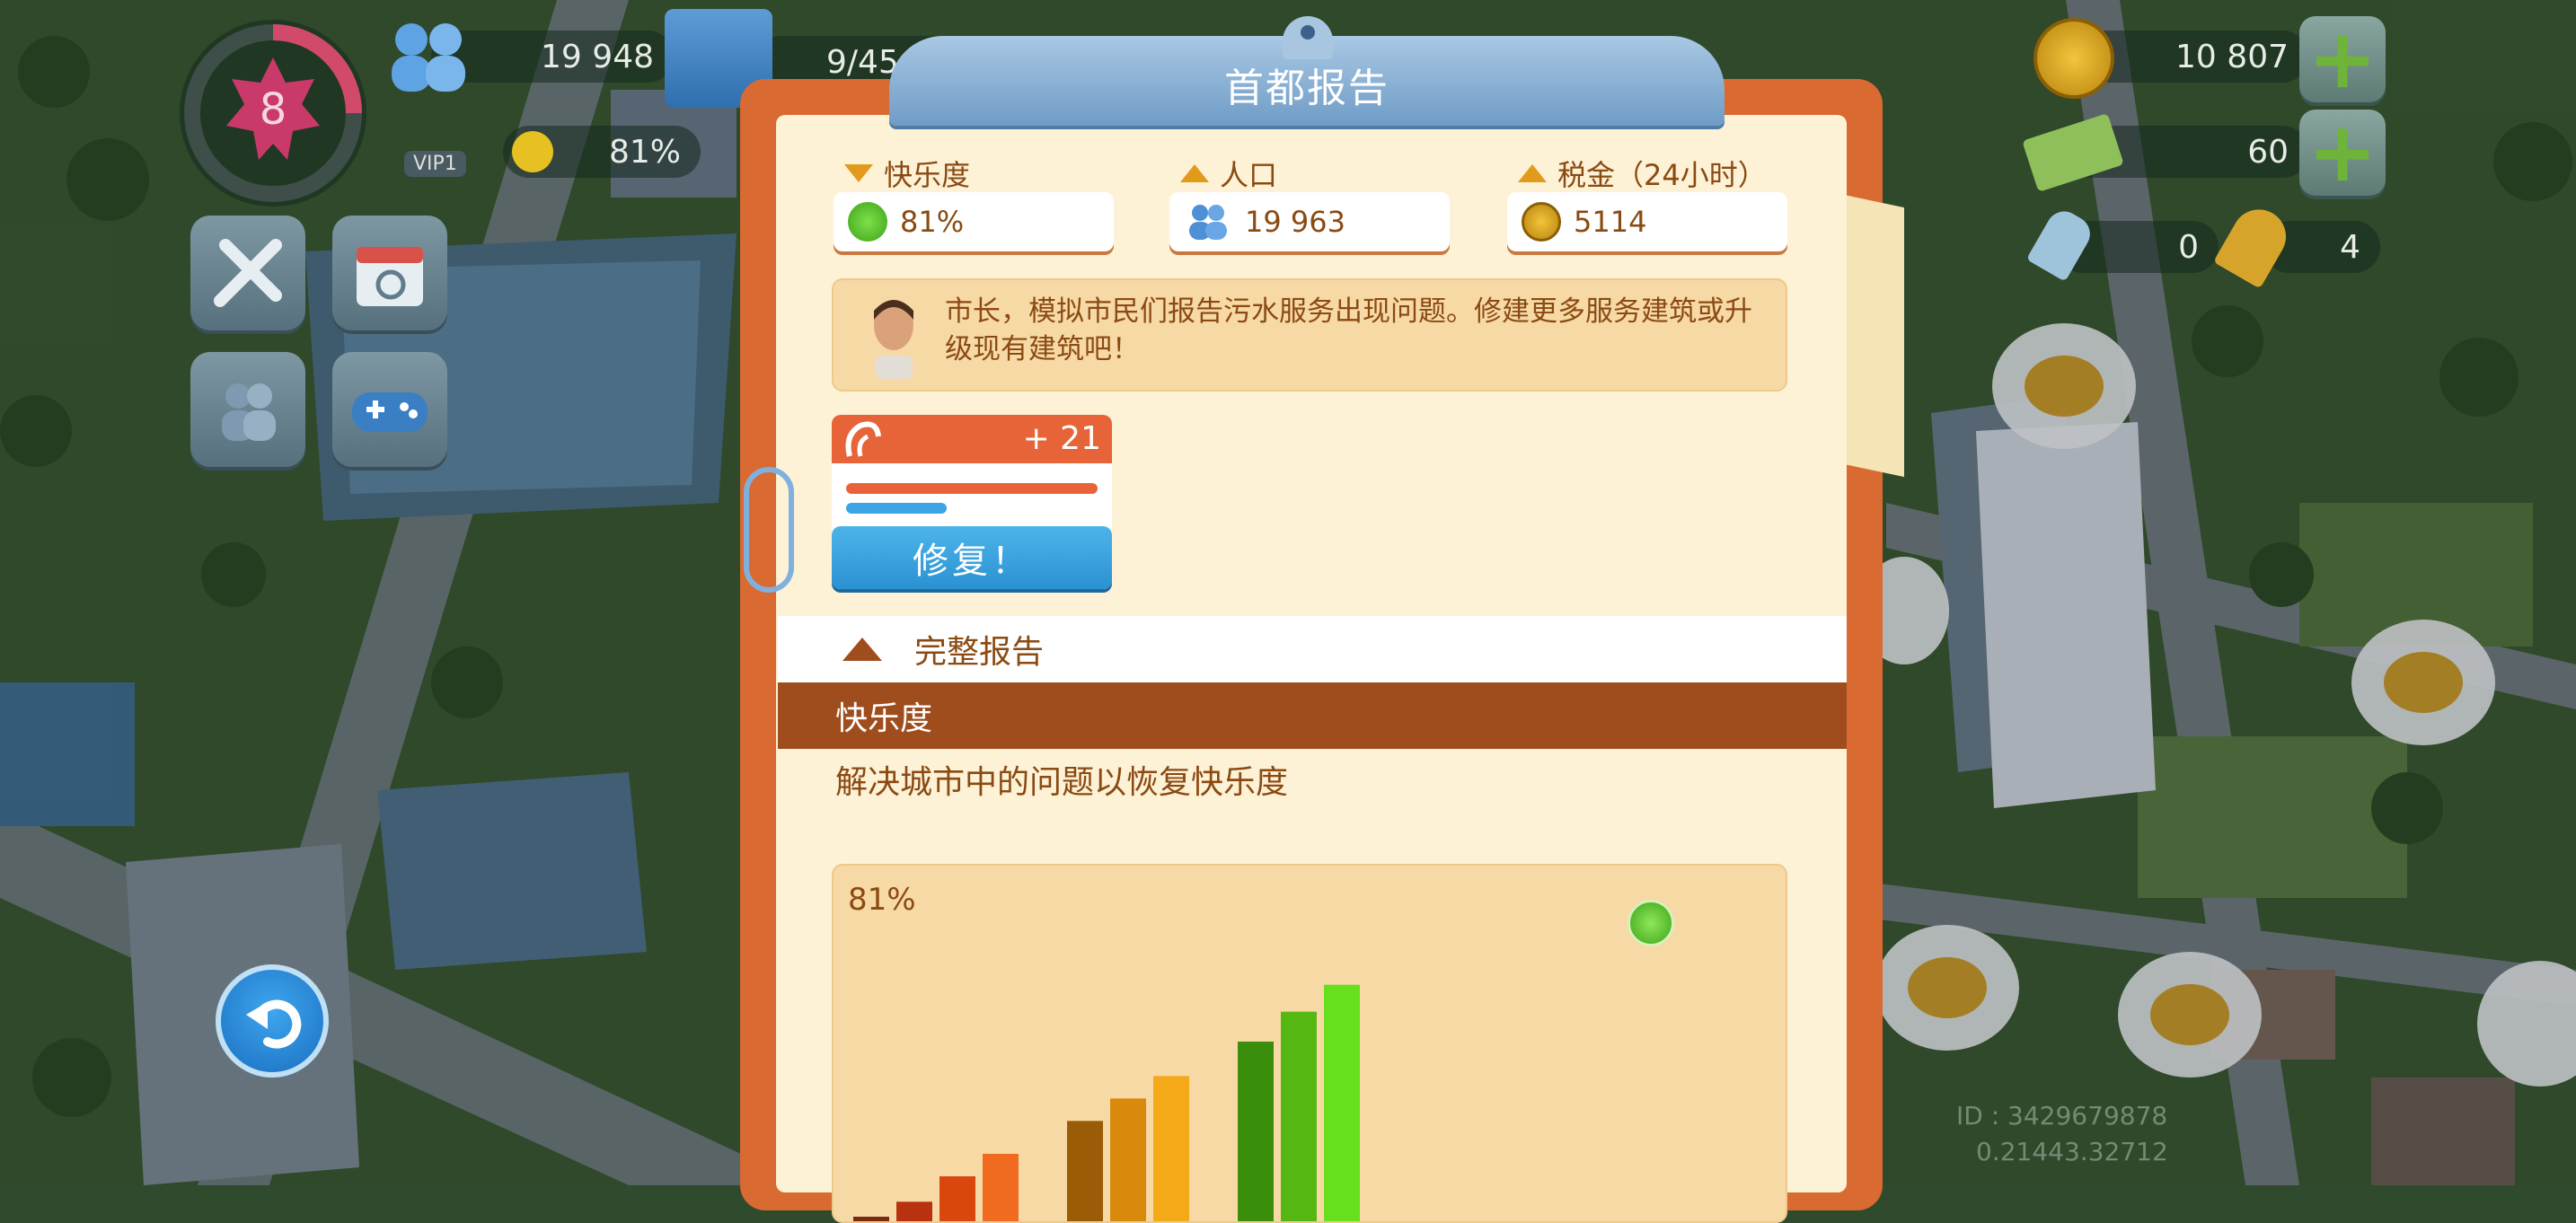 The image size is (2576, 1223). Describe the element at coordinates (1295, 222) in the screenshot. I see `population-stat-value: 19 963` at that location.